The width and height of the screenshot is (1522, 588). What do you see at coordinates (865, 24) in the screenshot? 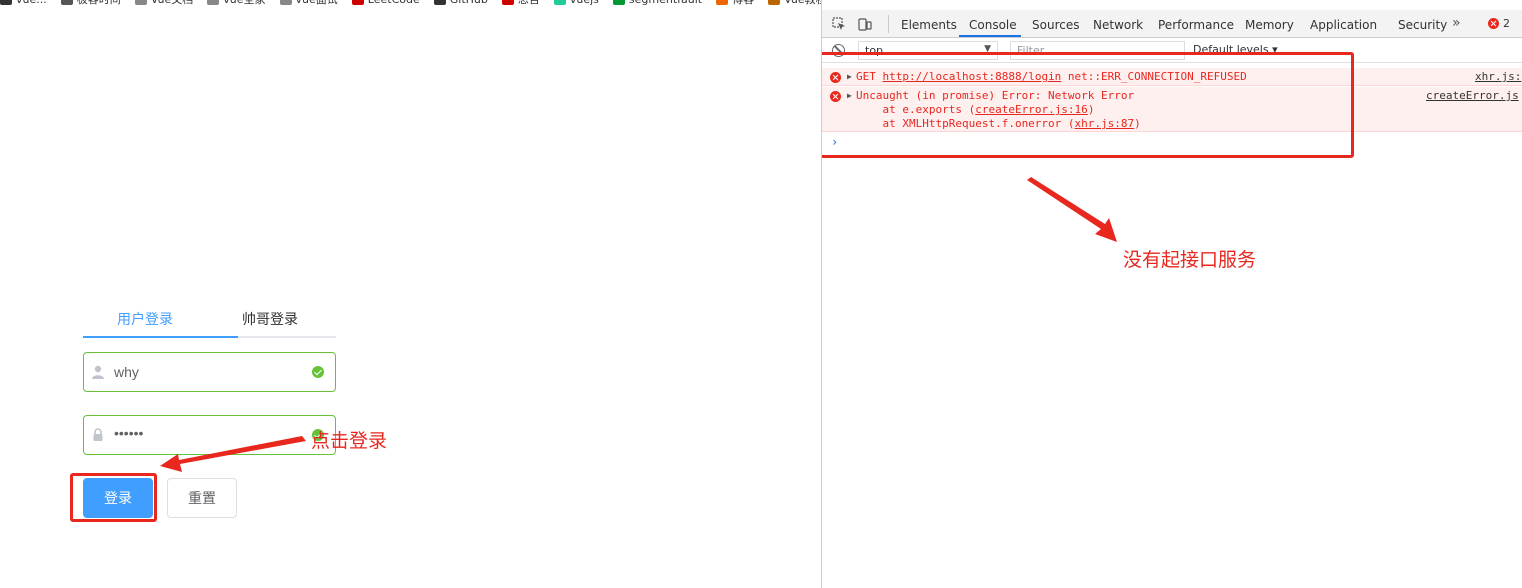
I see `device-toolbar-icon` at bounding box center [865, 24].